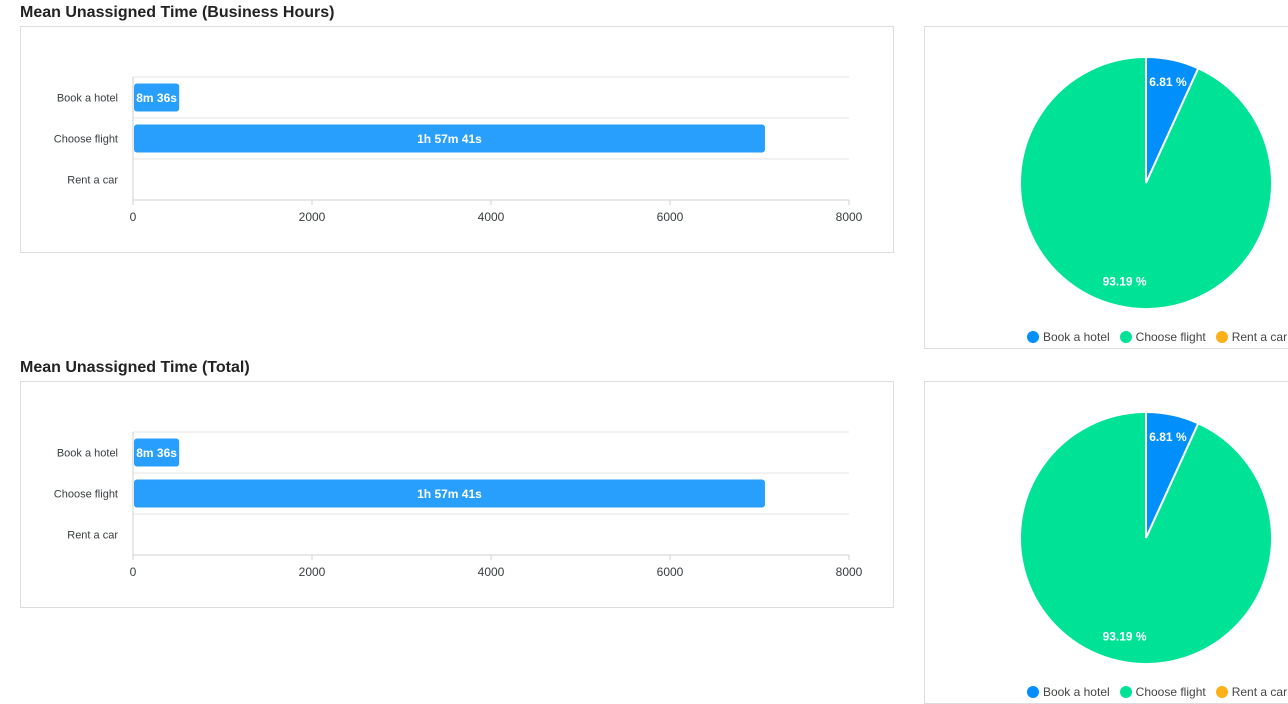 The image size is (1288, 704). What do you see at coordinates (1170, 337) in the screenshot?
I see `legend-label: Choose flight` at bounding box center [1170, 337].